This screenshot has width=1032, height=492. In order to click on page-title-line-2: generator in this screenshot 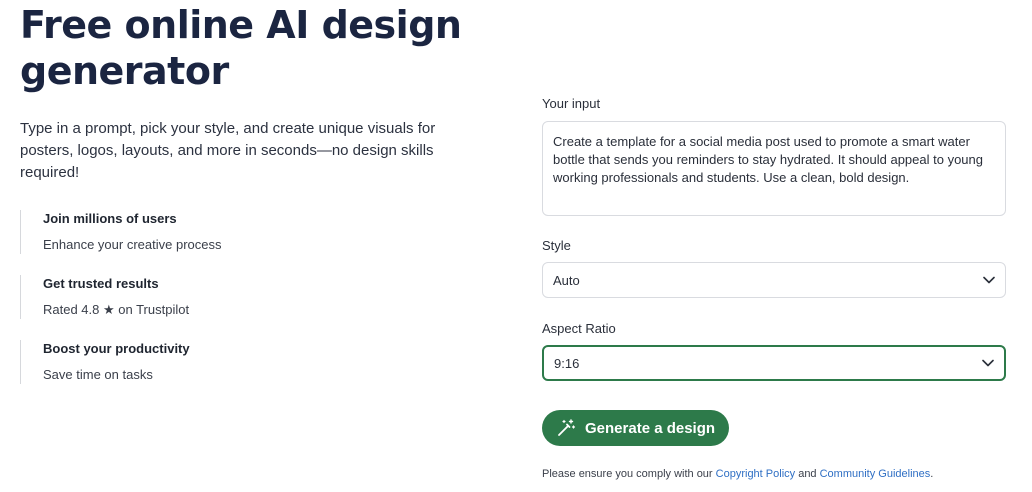, I will do `click(124, 71)`.